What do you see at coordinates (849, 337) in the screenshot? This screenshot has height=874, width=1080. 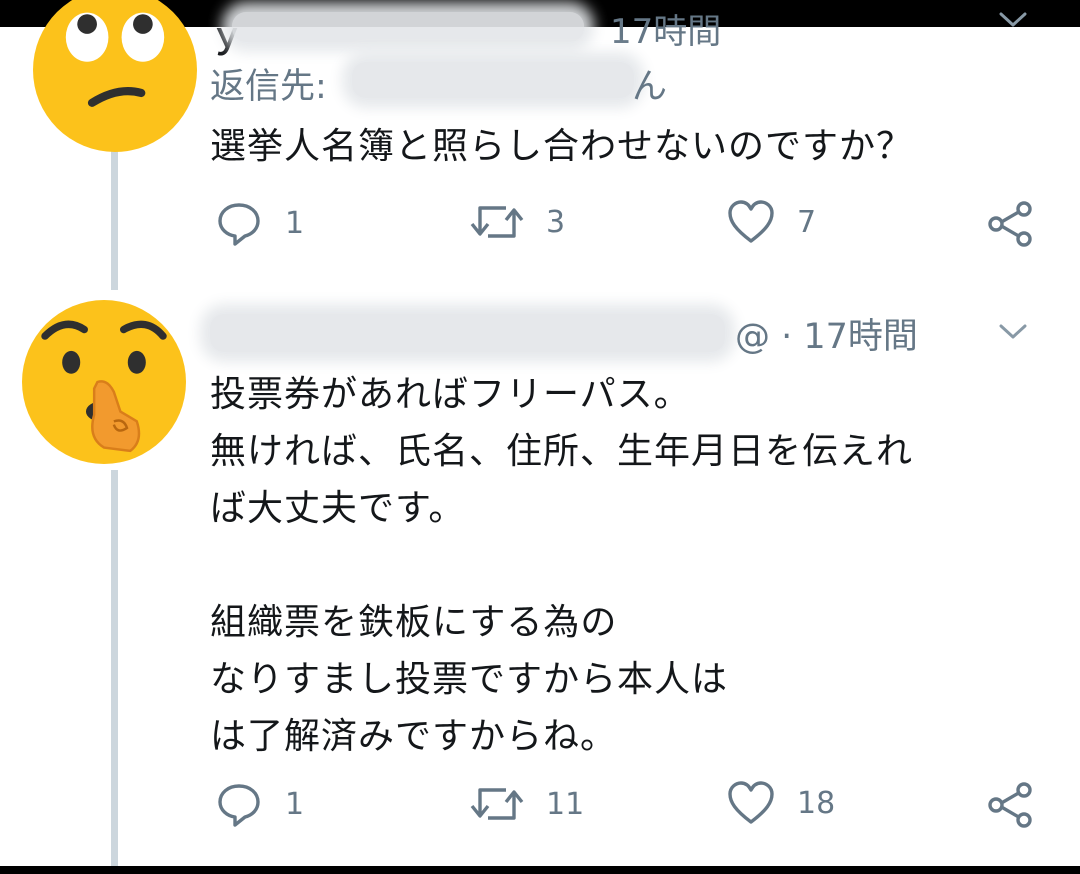 I see `tweet-time: · 17時間` at bounding box center [849, 337].